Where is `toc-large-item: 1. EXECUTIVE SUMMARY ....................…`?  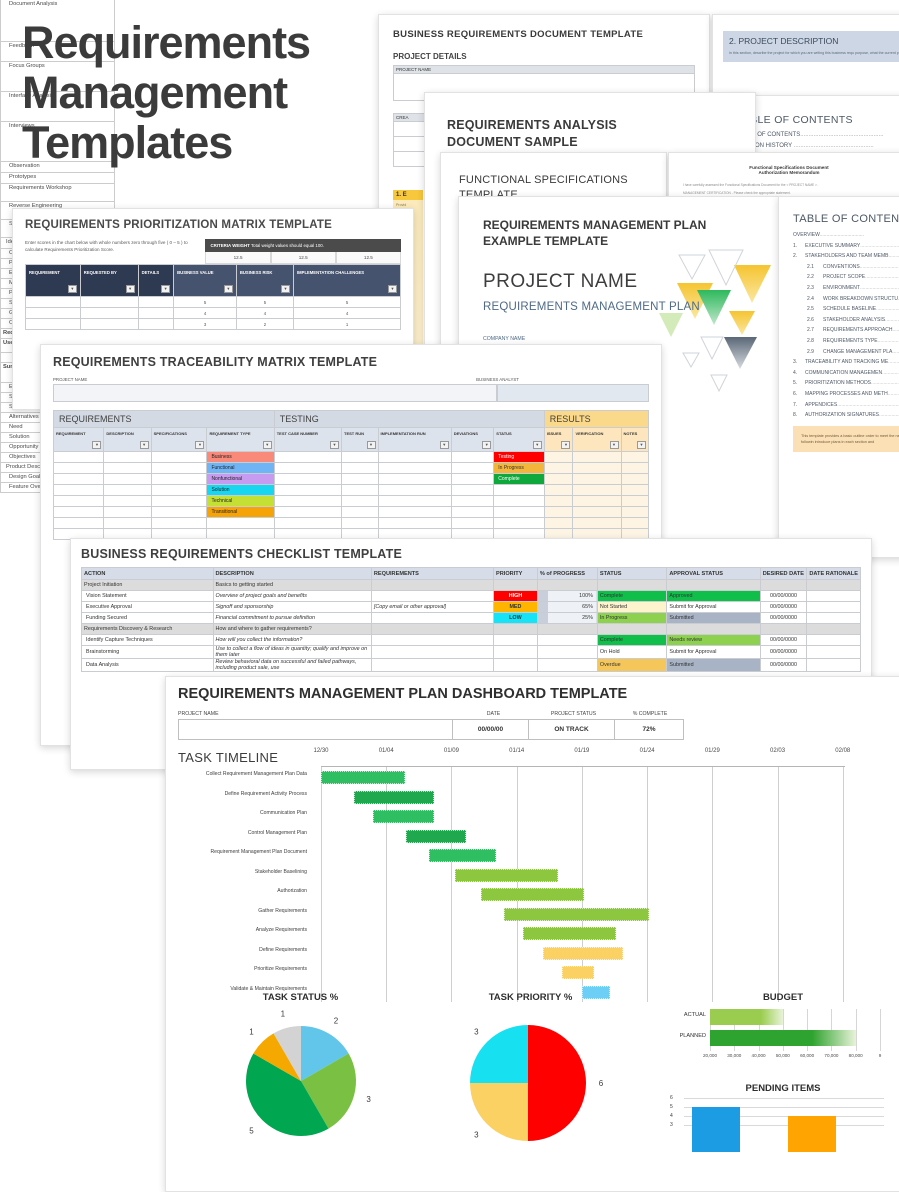 toc-large-item: 1. EXECUTIVE SUMMARY ....................… is located at coordinates (846, 246).